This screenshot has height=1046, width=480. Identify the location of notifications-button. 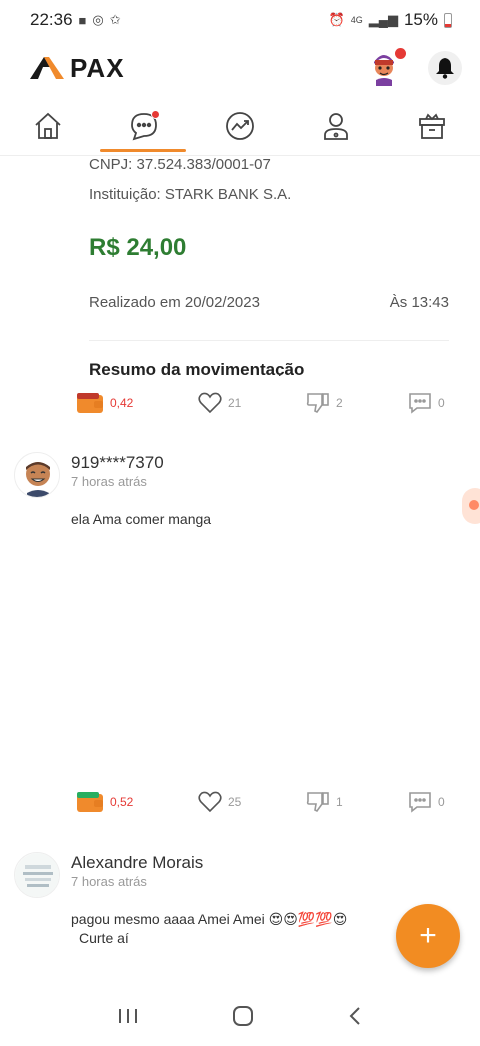
(445, 68).